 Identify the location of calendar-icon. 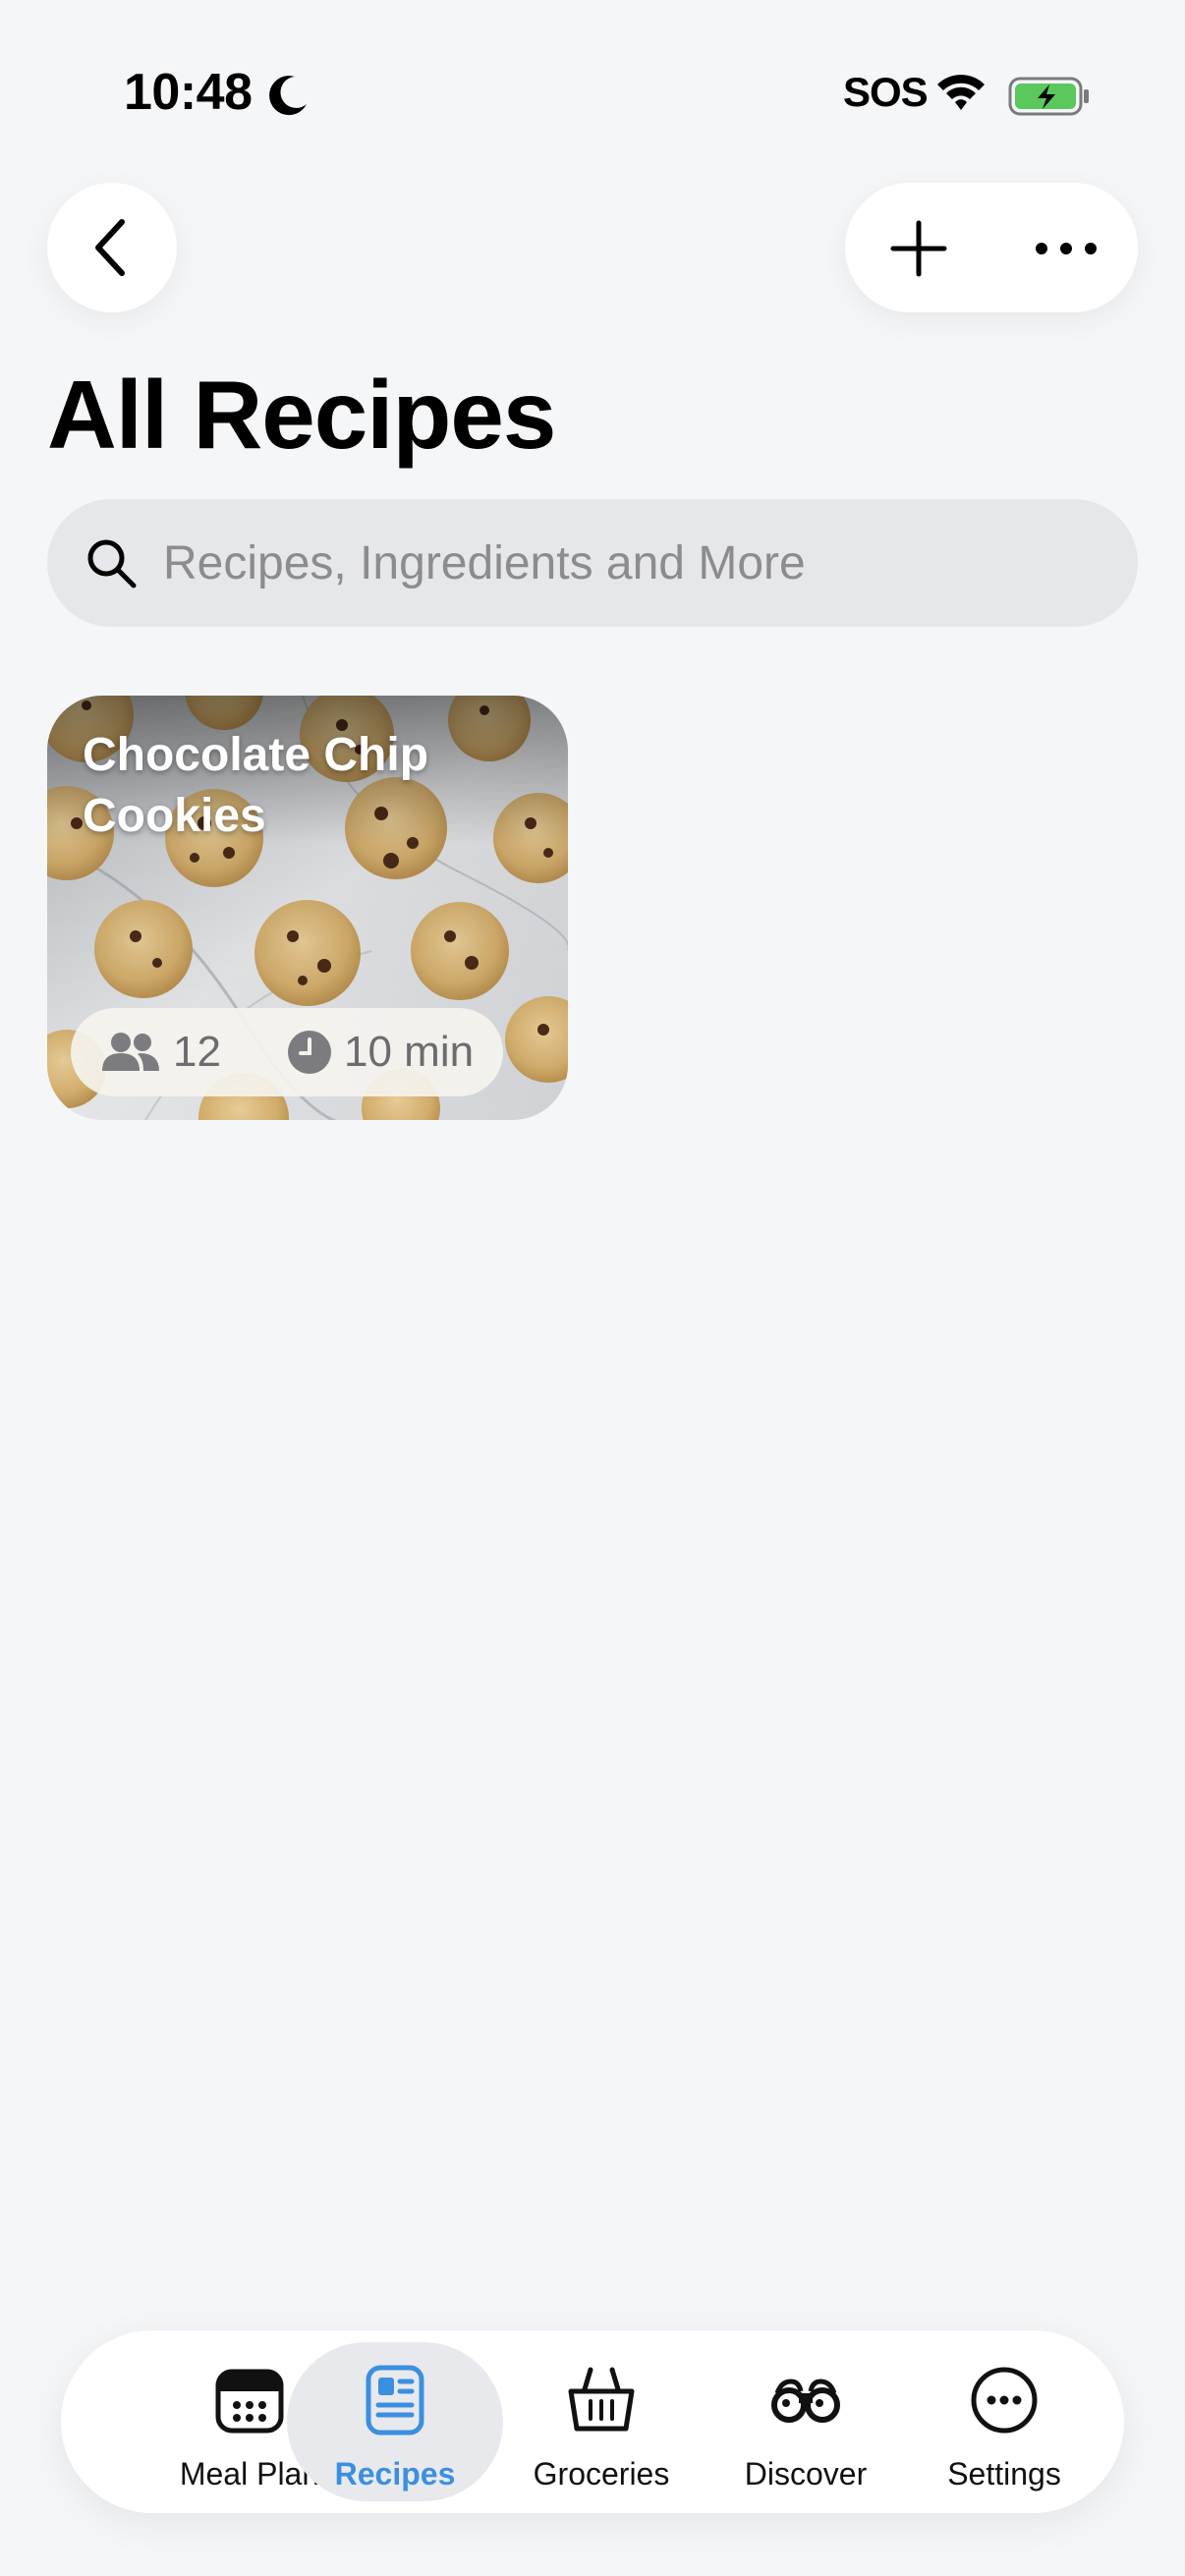
(250, 2401).